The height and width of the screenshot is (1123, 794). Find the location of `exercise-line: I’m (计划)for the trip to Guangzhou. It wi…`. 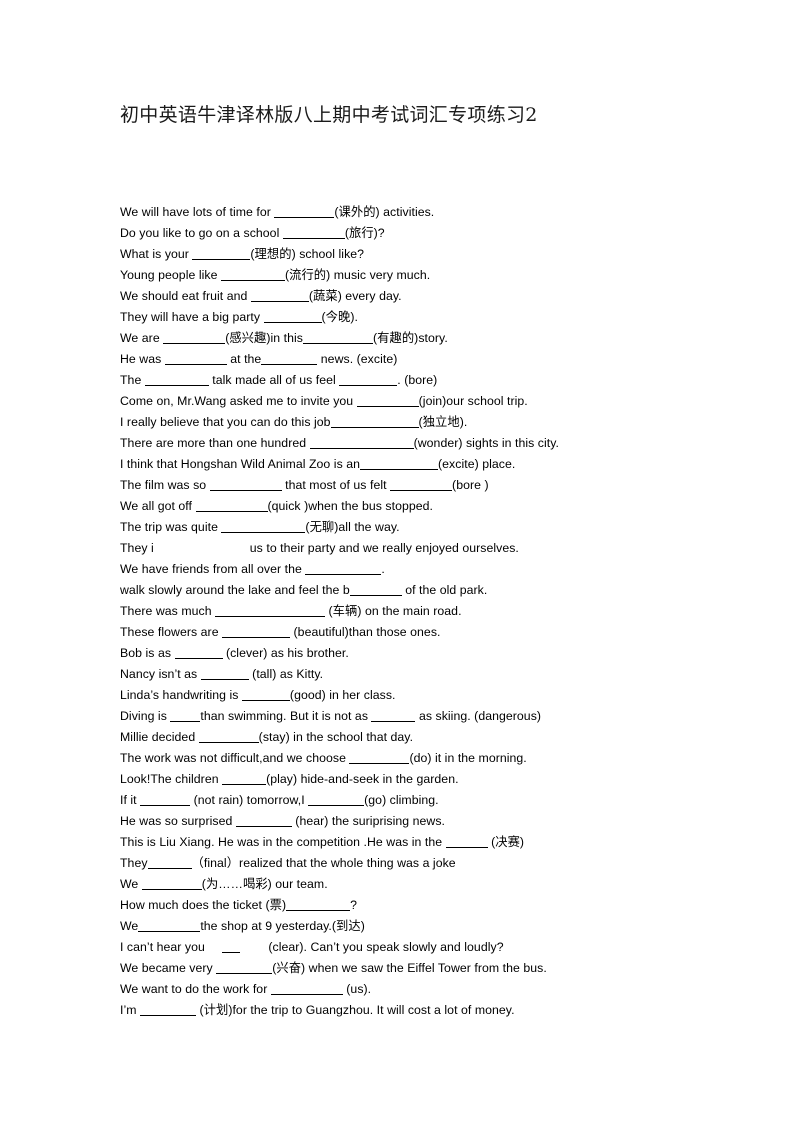

exercise-line: I’m (计划)for the trip to Guangzhou. It wi… is located at coordinates (430, 1010).